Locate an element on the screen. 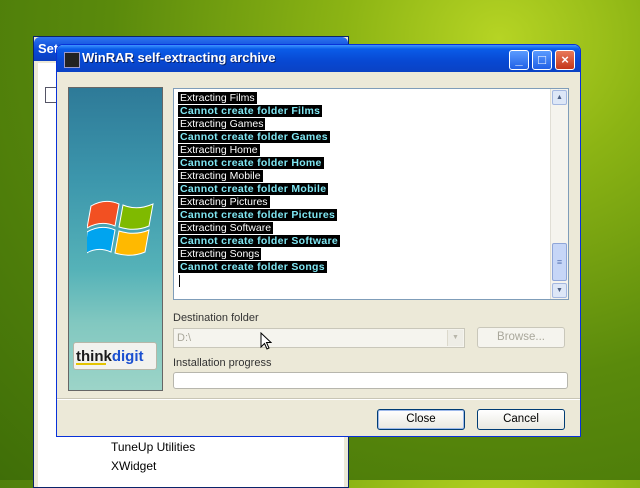  log-line-error: Cannot create folder Home is located at coordinates (259, 163).